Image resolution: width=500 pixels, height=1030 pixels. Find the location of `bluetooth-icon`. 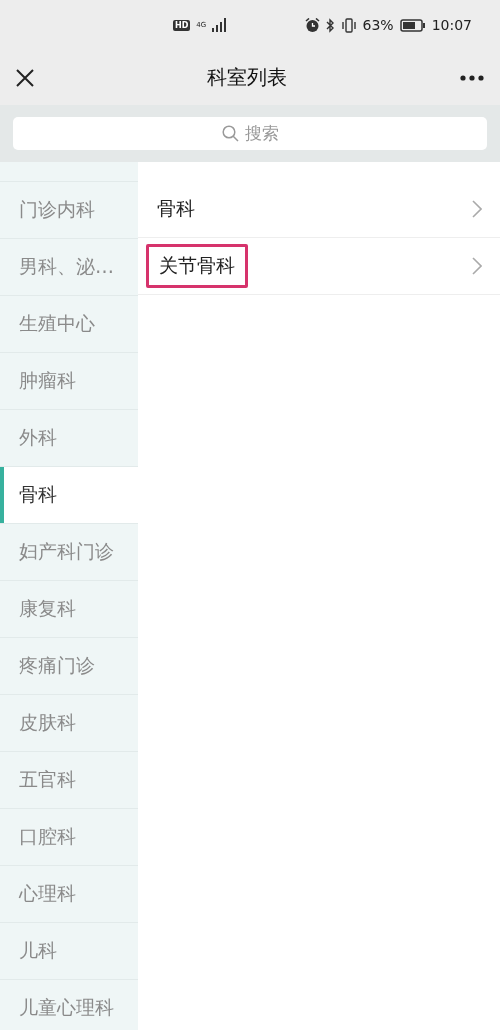

bluetooth-icon is located at coordinates (330, 25).